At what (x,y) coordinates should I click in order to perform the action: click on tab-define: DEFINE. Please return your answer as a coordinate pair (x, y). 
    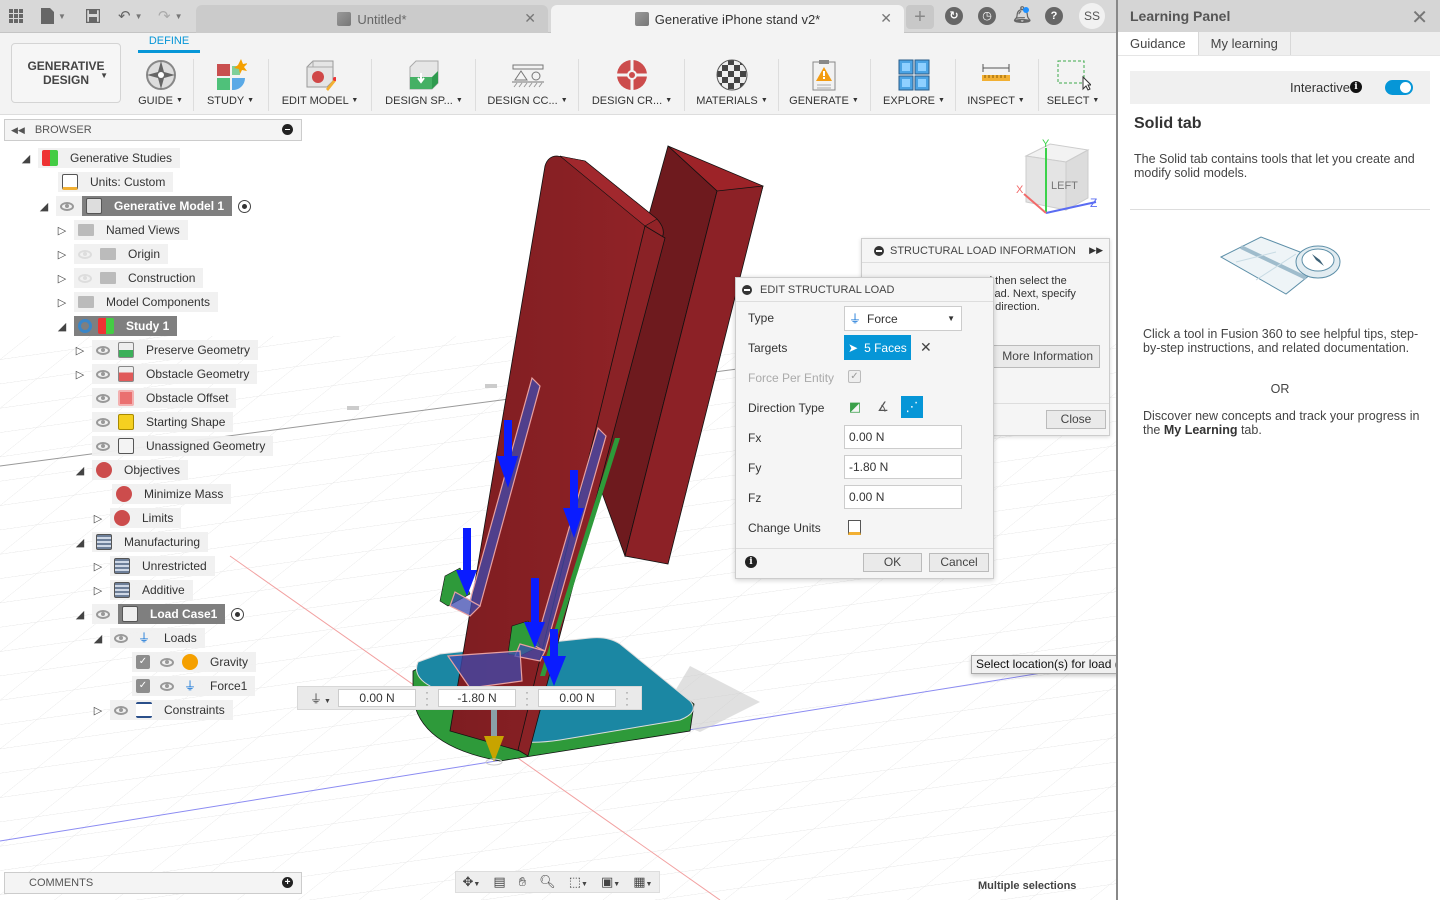
    Looking at the image, I should click on (169, 44).